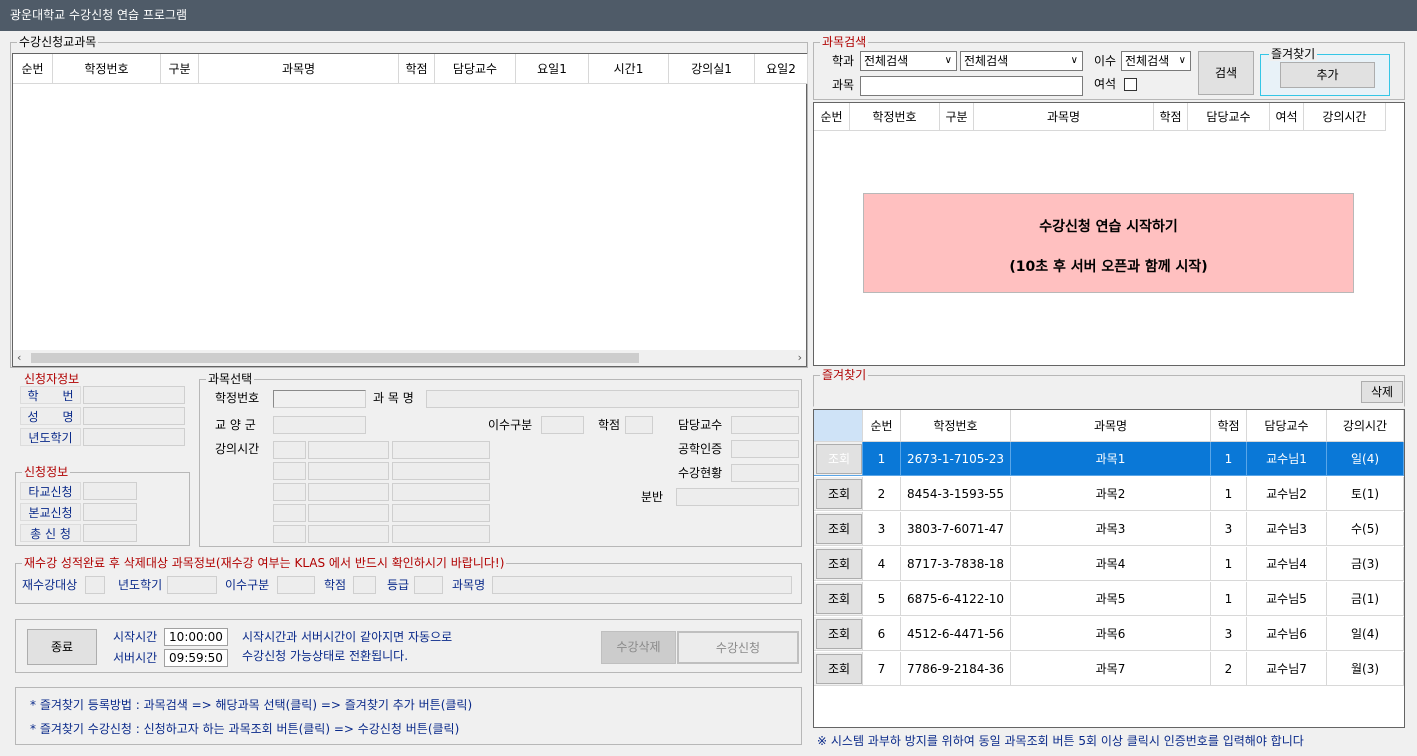 The width and height of the screenshot is (1417, 756). I want to click on enrolled-col-header: 구분, so click(180, 69).